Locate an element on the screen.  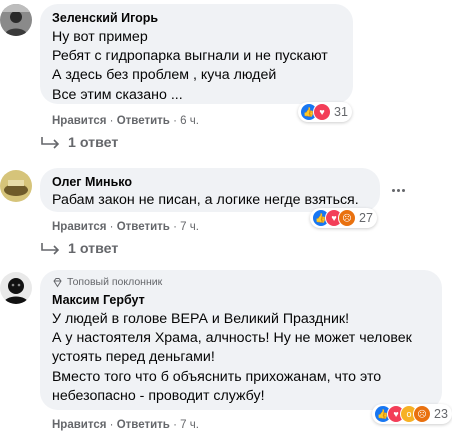
comment-author: Олег Минько is located at coordinates (92, 182).